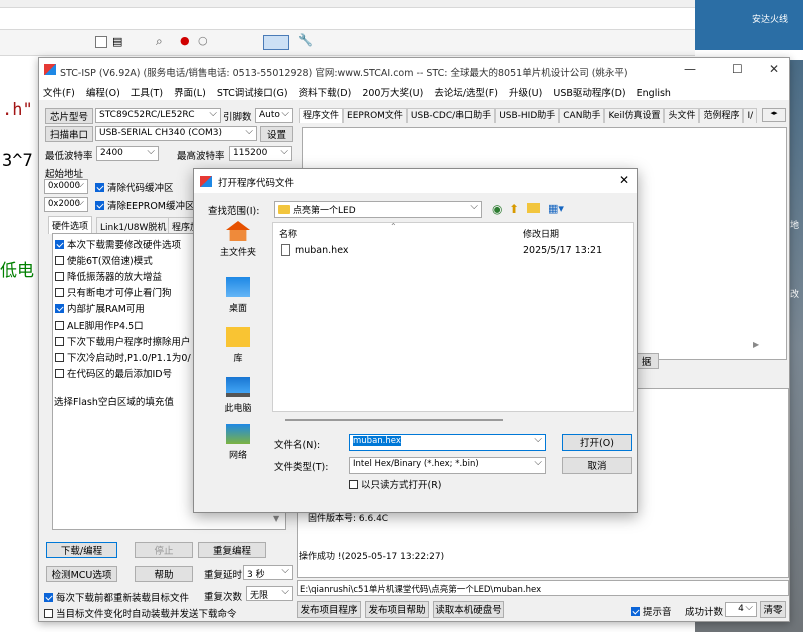  Describe the element at coordinates (597, 465) in the screenshot. I see `cancel-button: 取消` at that location.